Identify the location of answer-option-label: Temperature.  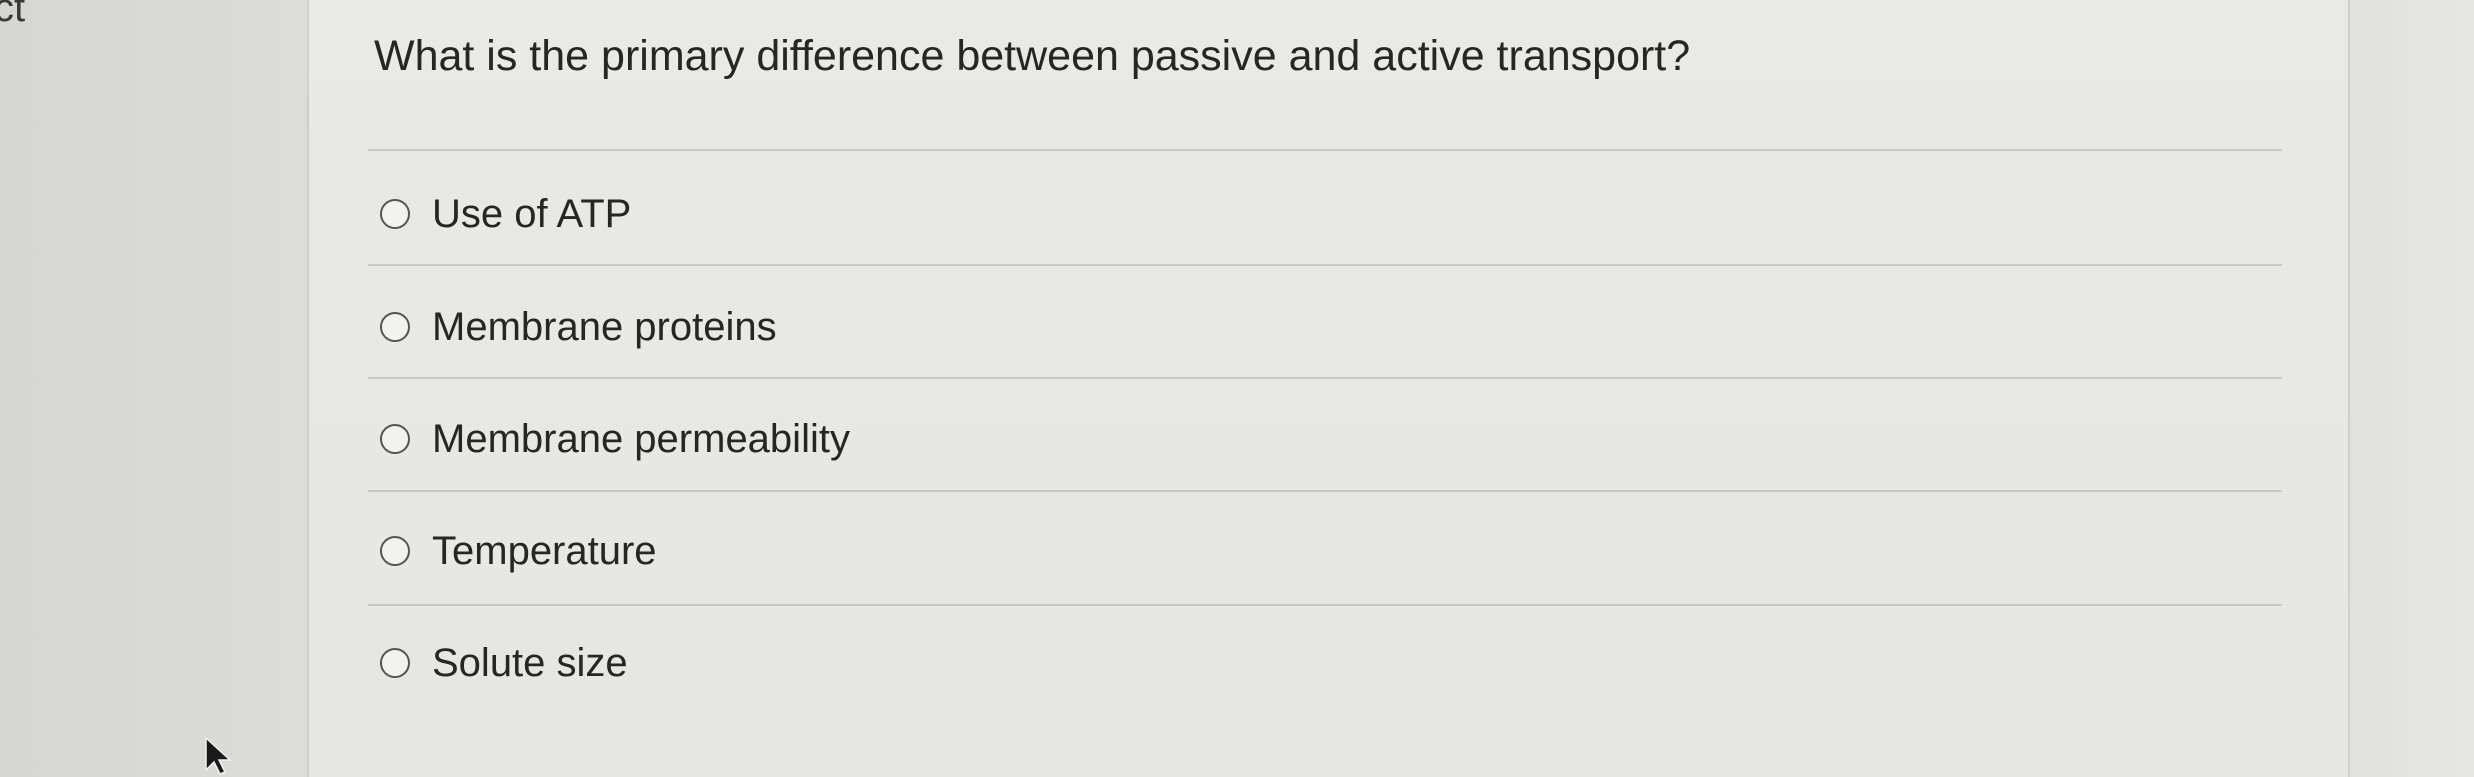
(544, 550).